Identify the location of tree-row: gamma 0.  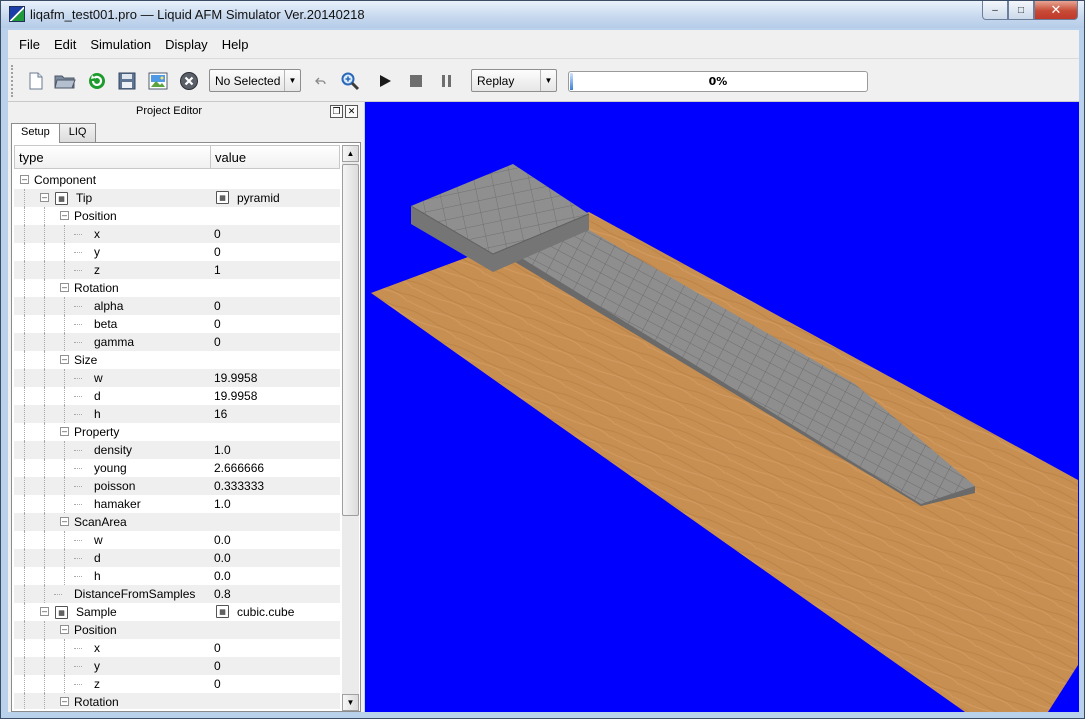
(177, 342).